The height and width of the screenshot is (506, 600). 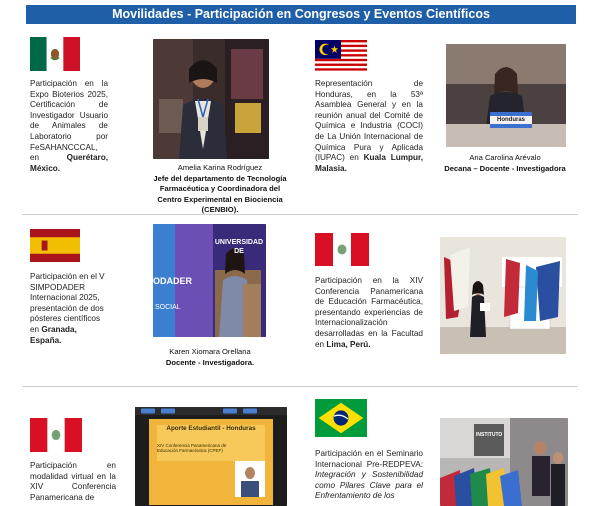 I want to click on sign-instituto: INSTITUTO, so click(x=489, y=435).